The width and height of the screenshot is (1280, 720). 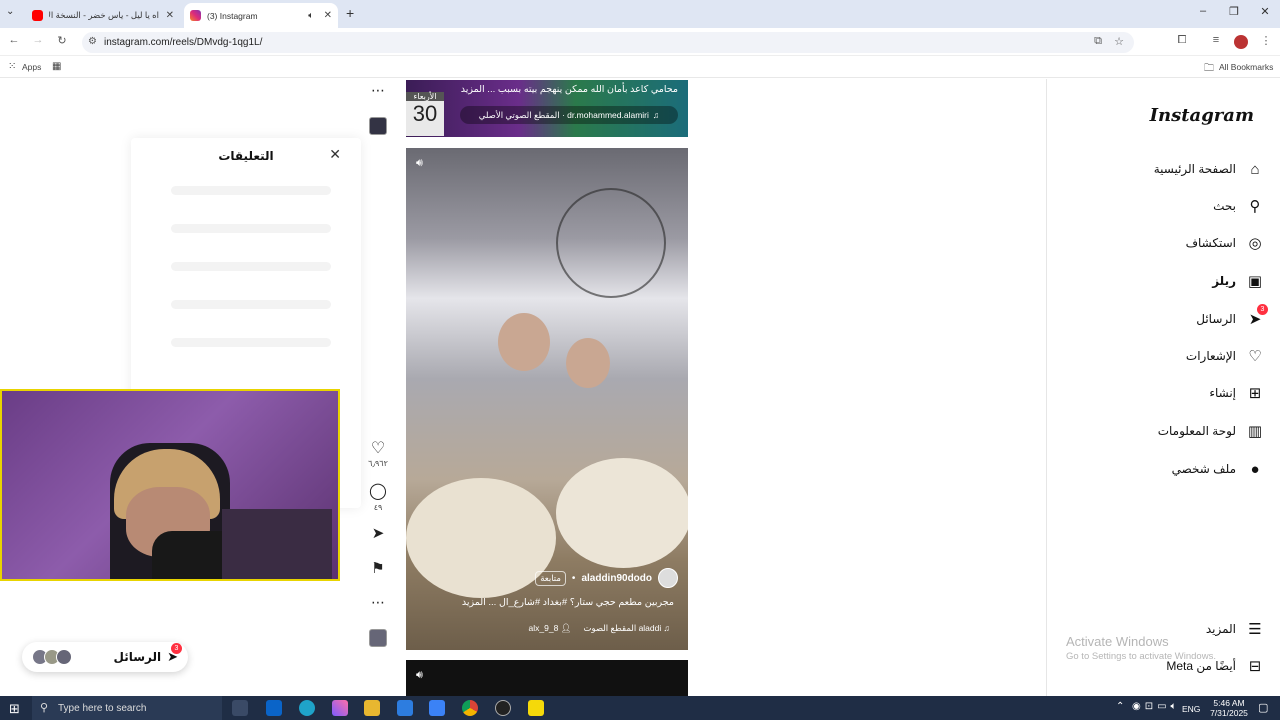 What do you see at coordinates (1234, 11) in the screenshot?
I see `restore-icon: ❐` at bounding box center [1234, 11].